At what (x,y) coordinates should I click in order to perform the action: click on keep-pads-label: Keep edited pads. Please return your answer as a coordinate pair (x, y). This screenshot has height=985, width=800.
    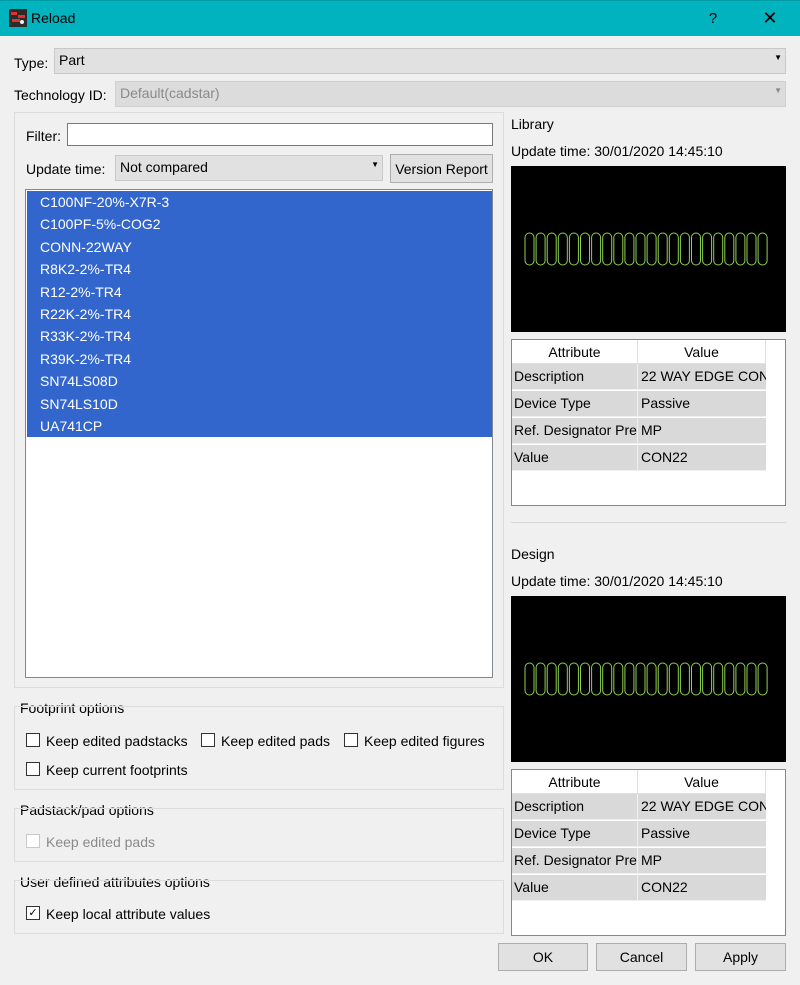
    Looking at the image, I should click on (275, 741).